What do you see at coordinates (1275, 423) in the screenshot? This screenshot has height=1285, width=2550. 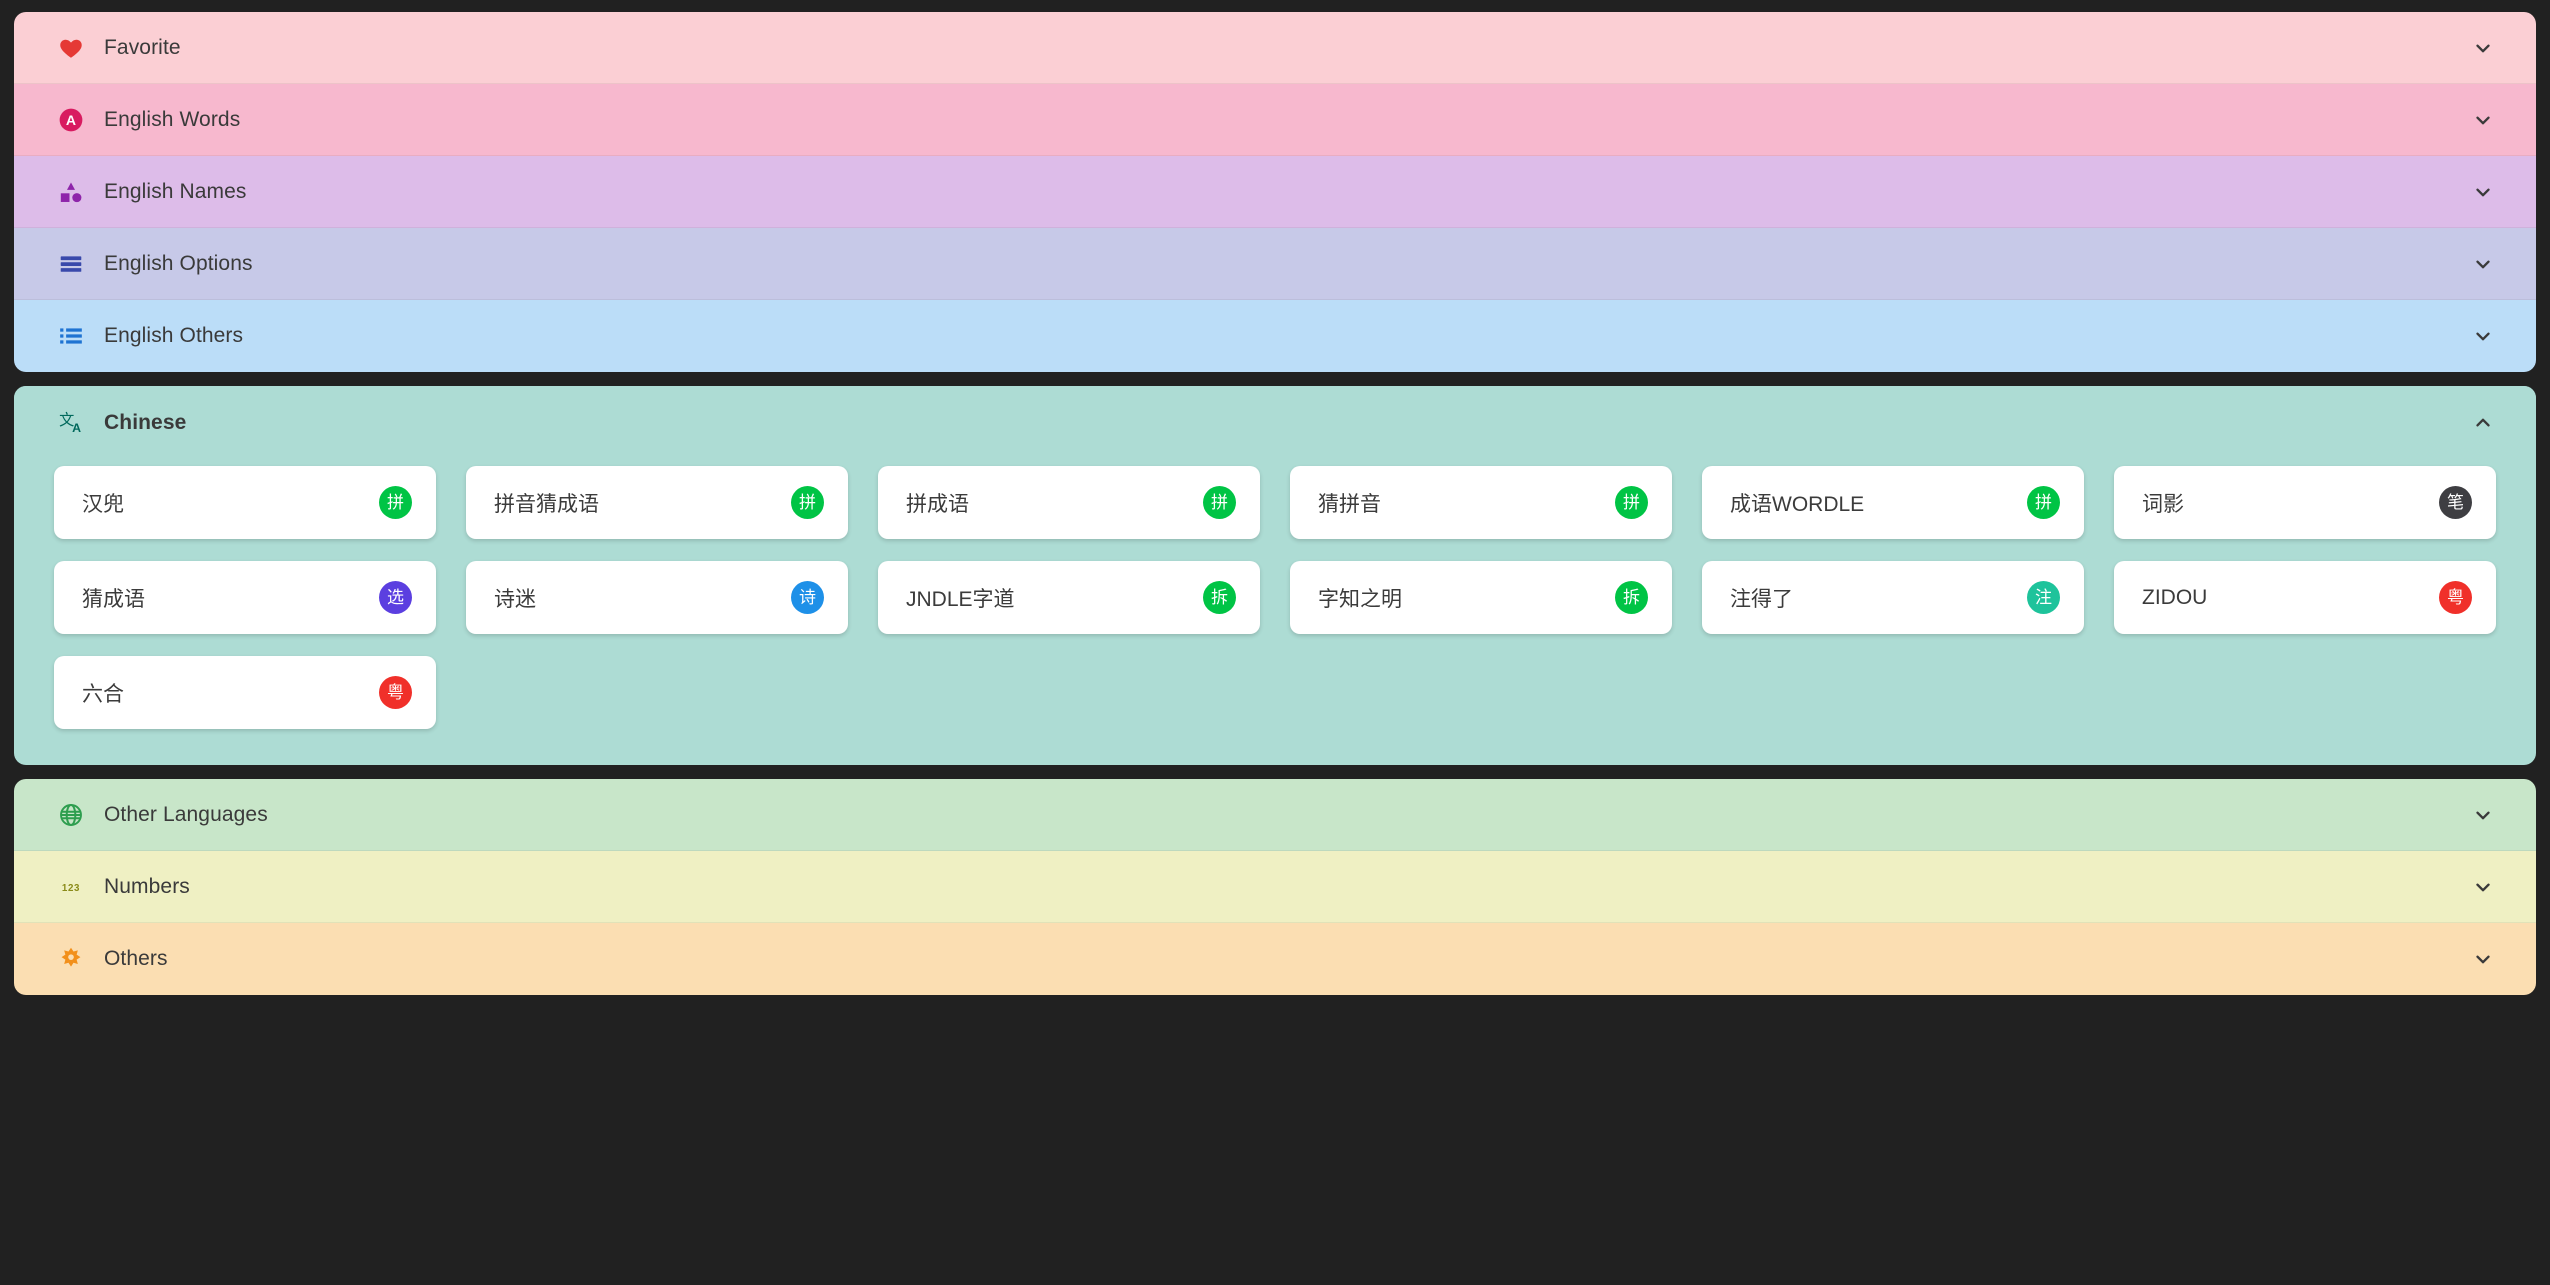 I see `section-header-chinese: 文 A Chinese` at bounding box center [1275, 423].